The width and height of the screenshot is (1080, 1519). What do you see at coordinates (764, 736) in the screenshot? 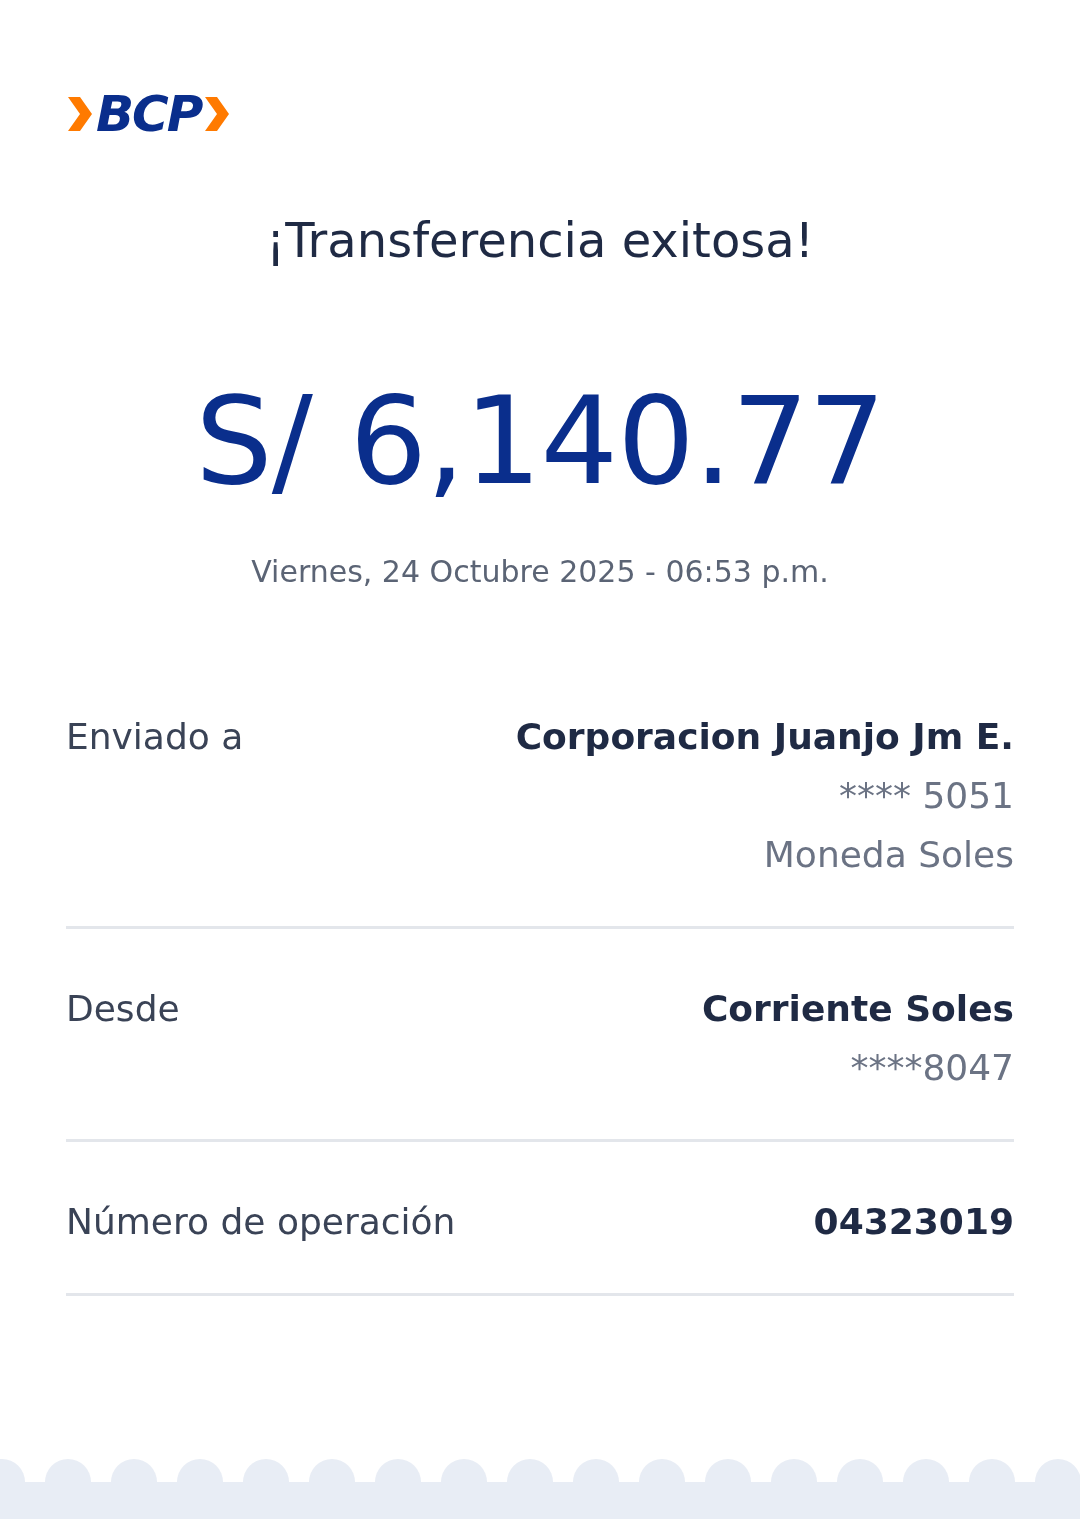
I see `detail-value: Corporacion Juanjo Jm E.` at bounding box center [764, 736].